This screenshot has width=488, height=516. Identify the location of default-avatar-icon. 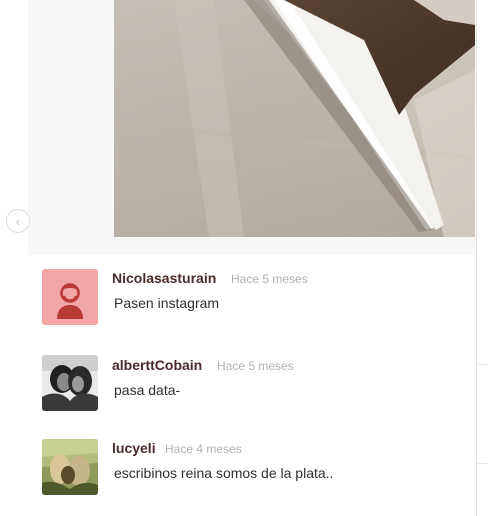
(70, 297).